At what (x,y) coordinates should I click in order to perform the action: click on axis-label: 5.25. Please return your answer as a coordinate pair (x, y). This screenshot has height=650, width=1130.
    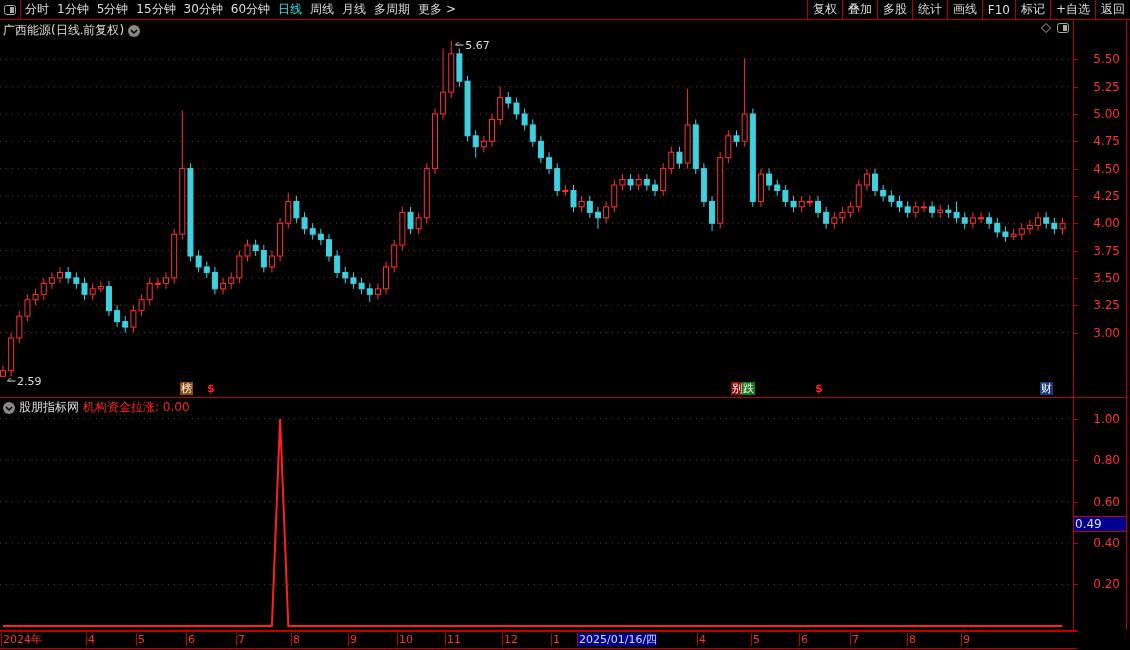
    Looking at the image, I should click on (1106, 86).